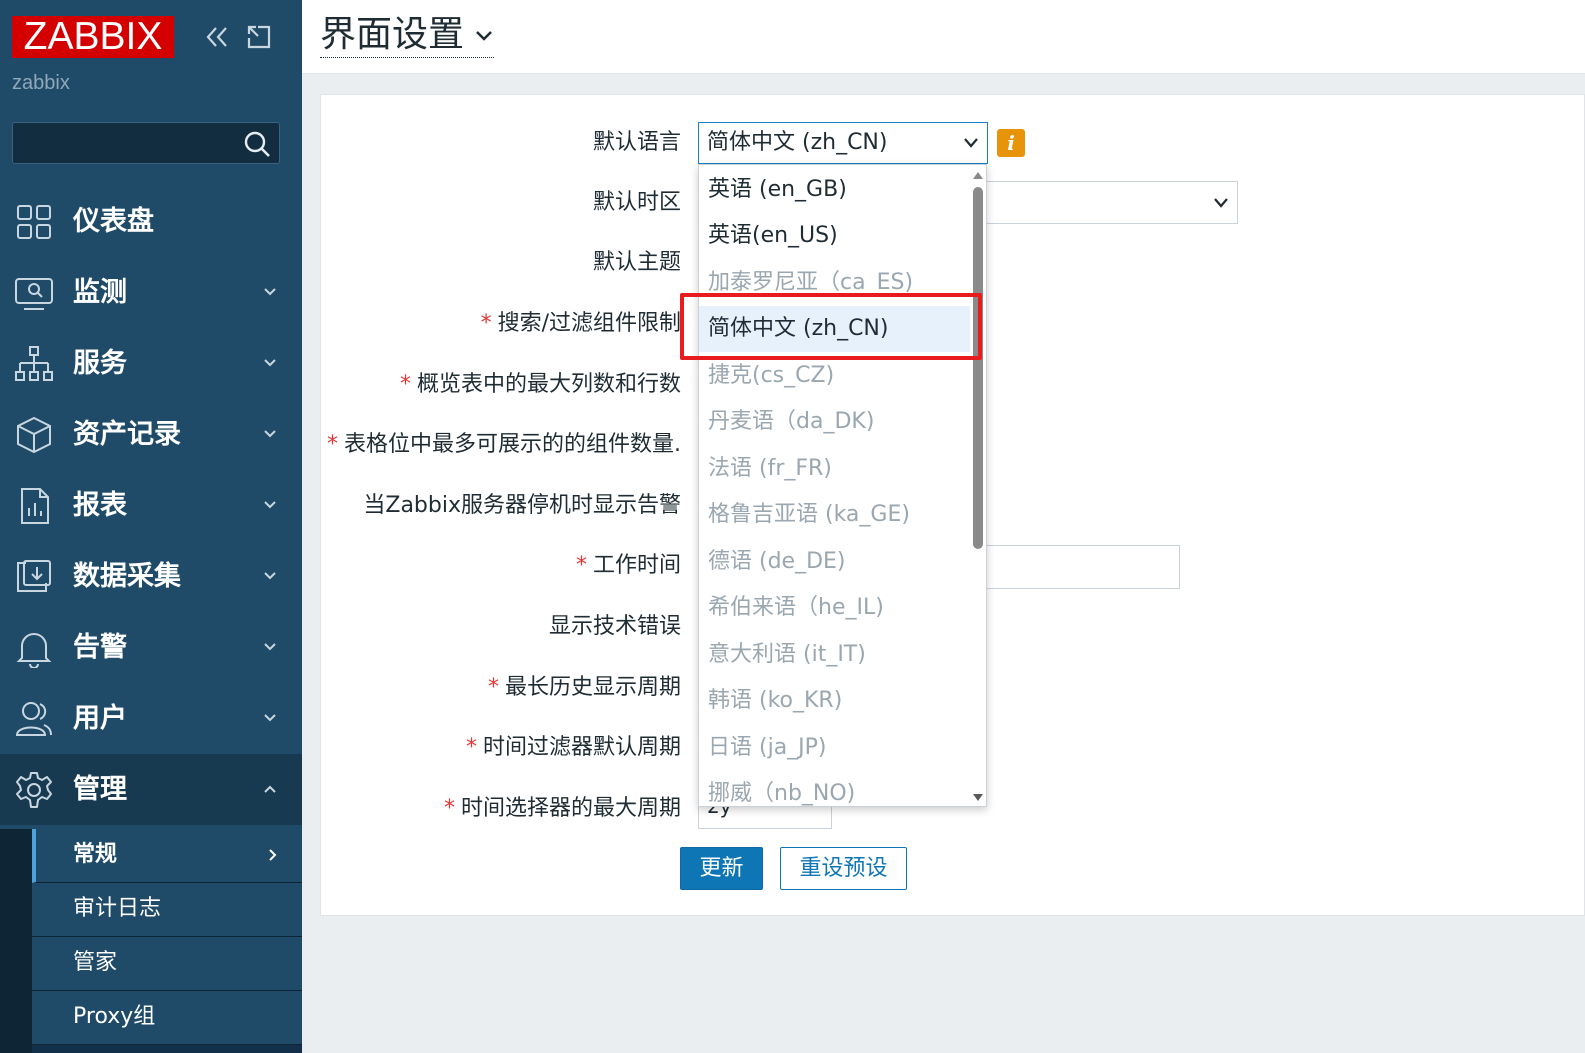  I want to click on submenu-item-proxy-groups: Proxy组, so click(167, 1018).